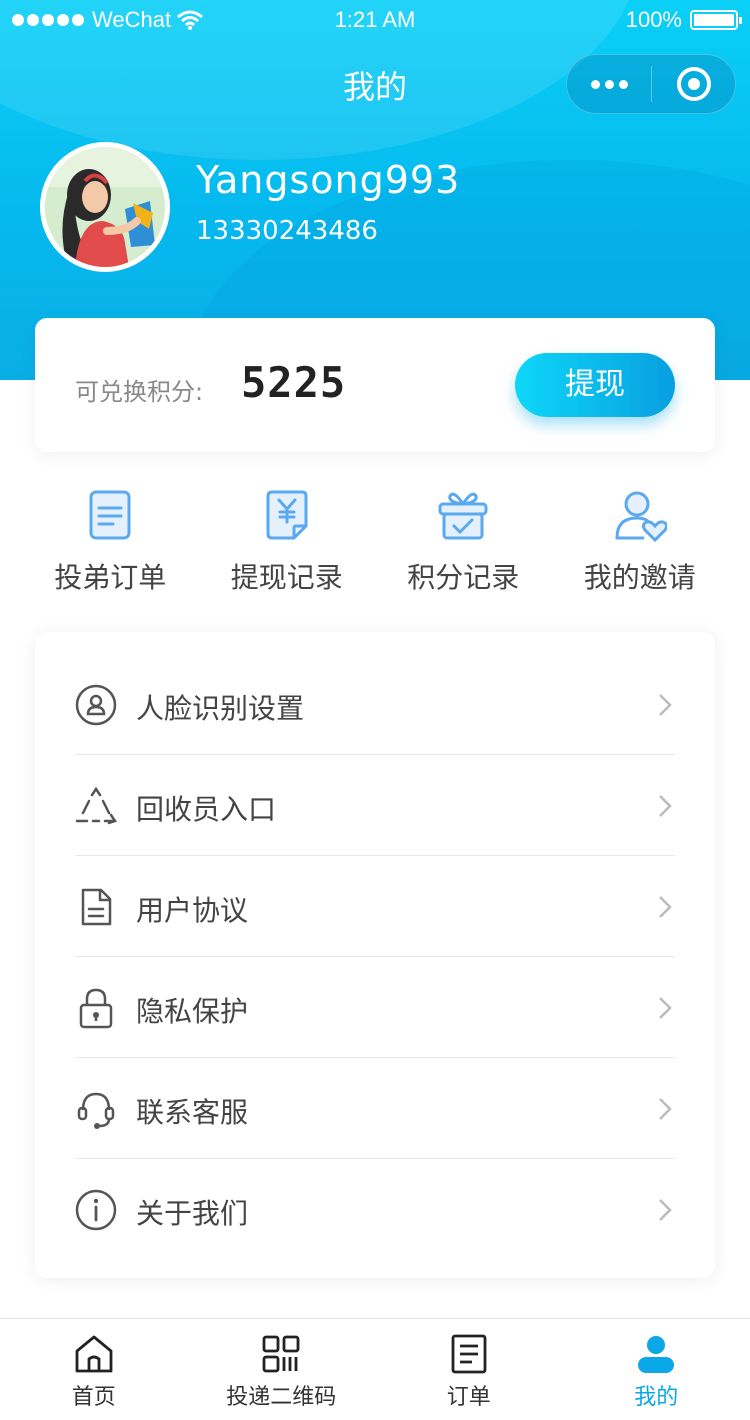  I want to click on avatar-illustration, so click(105, 207).